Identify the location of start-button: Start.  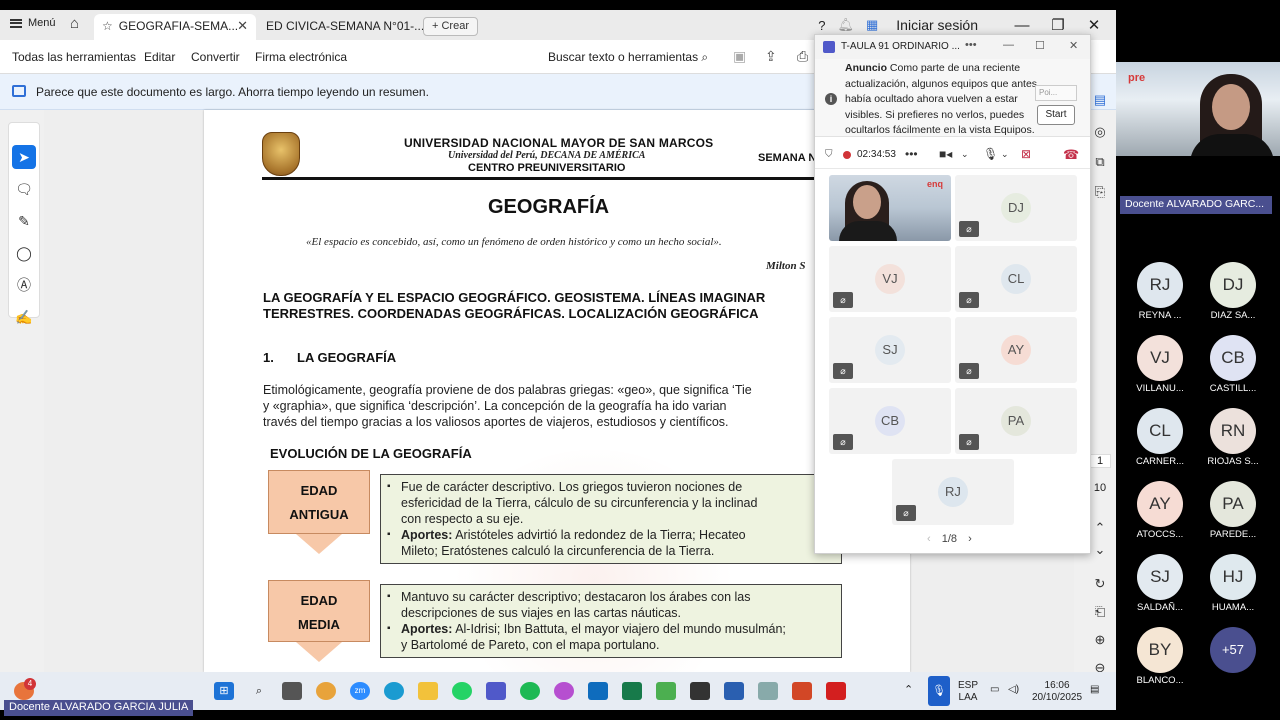
(1056, 115).